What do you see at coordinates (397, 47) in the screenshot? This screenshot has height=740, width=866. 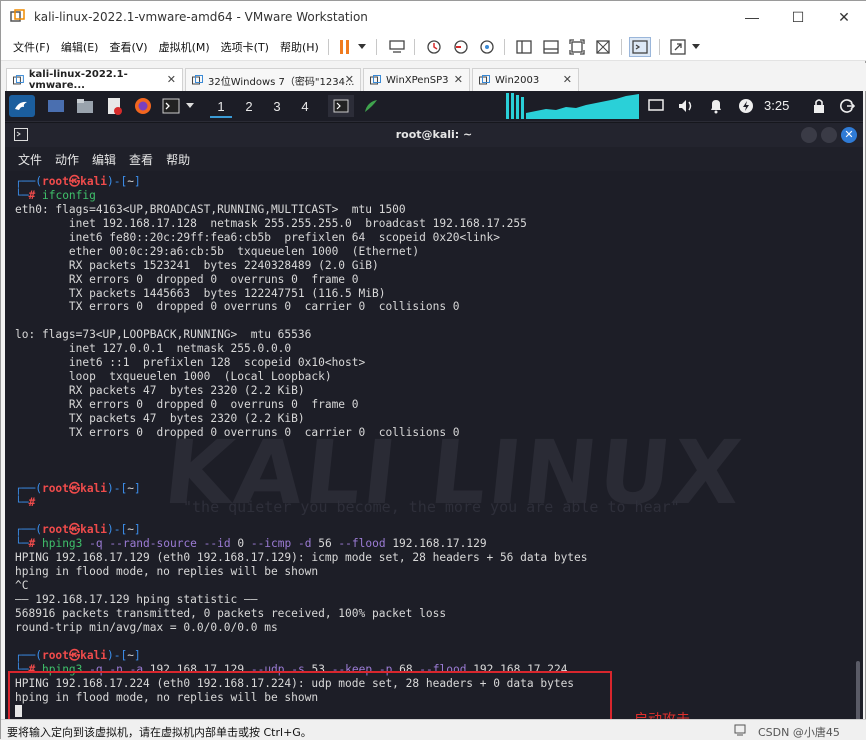 I see `send-ctrl-alt-del-icon` at bounding box center [397, 47].